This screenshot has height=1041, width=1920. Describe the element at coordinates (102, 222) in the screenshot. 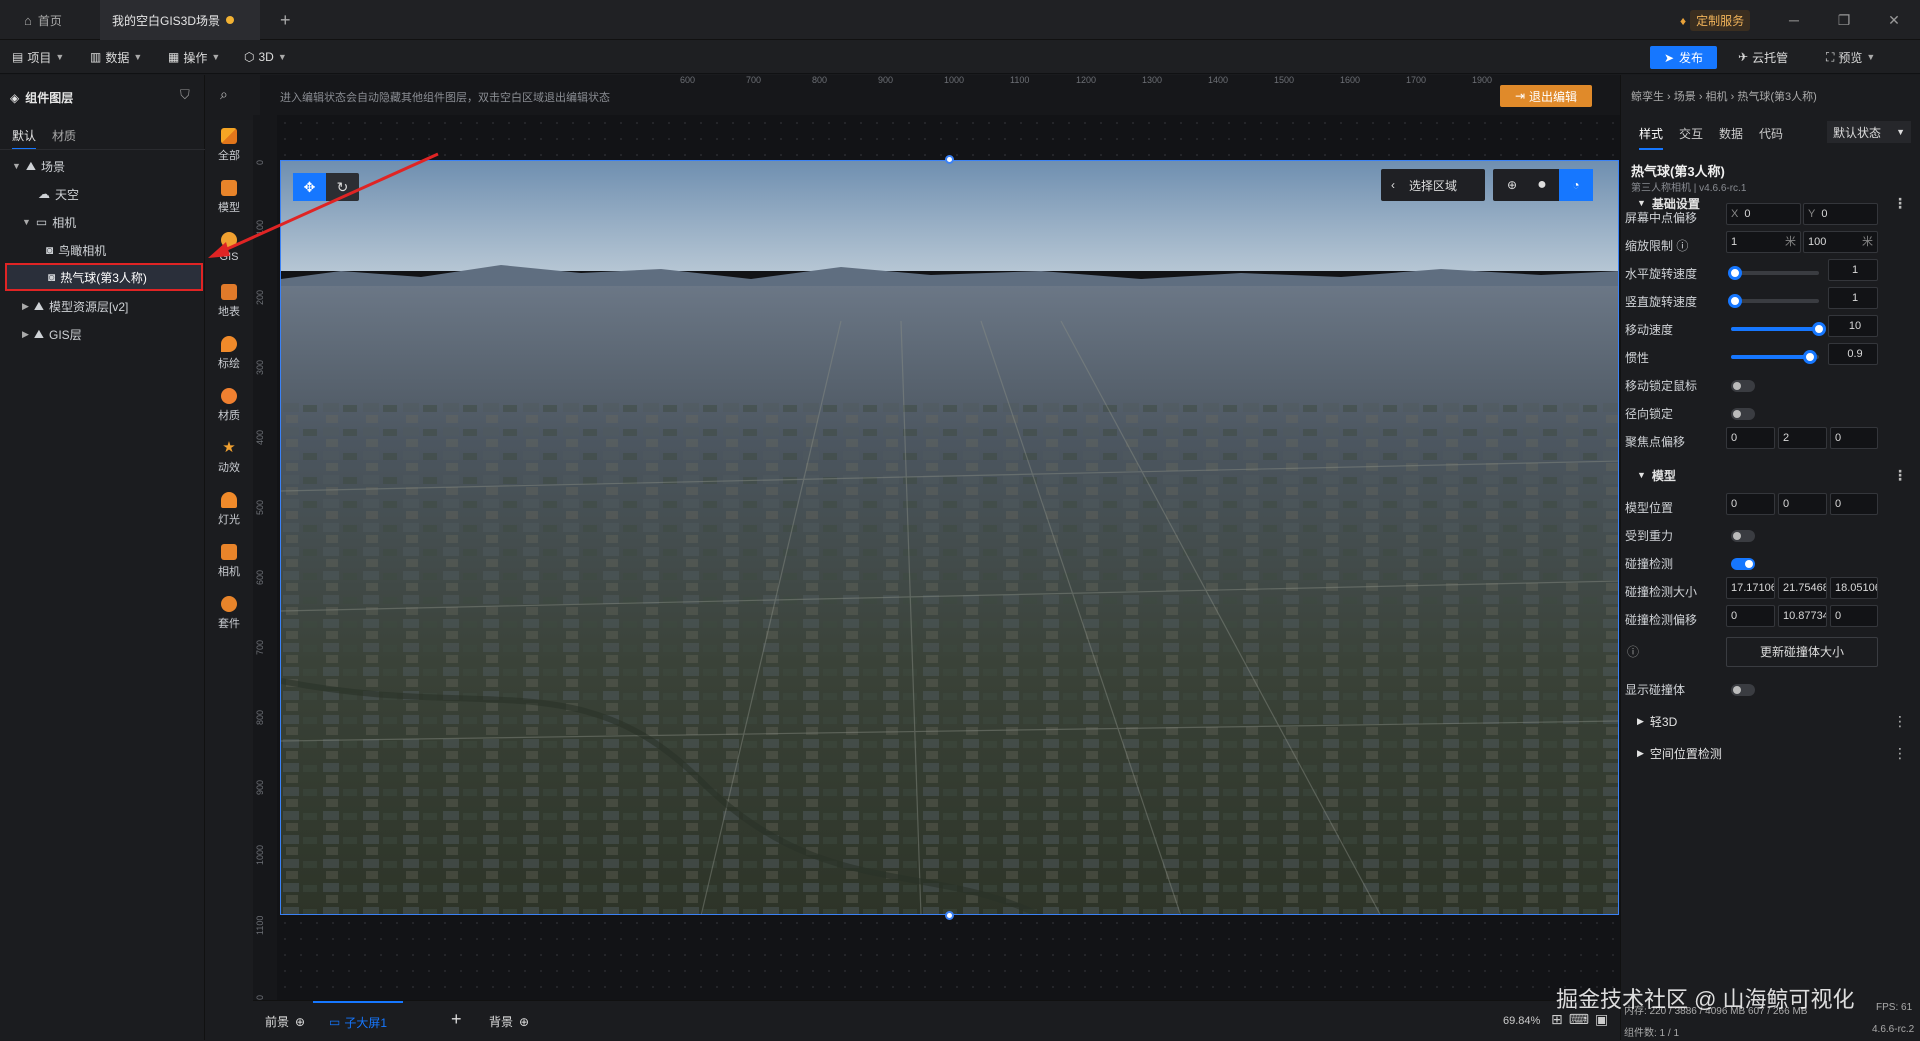

I see `tree-item-camera: ▼ ▭ 相机` at that location.